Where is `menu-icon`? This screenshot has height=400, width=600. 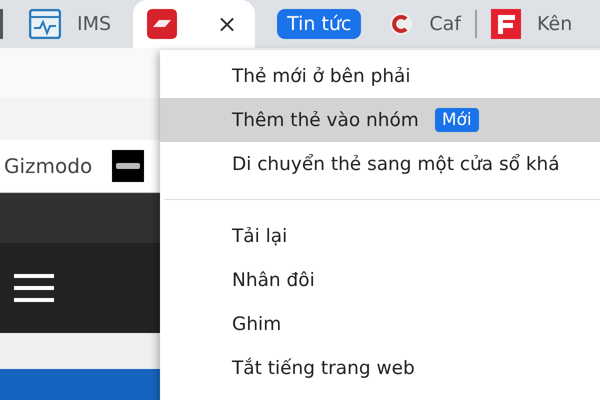
menu-icon is located at coordinates (34, 288).